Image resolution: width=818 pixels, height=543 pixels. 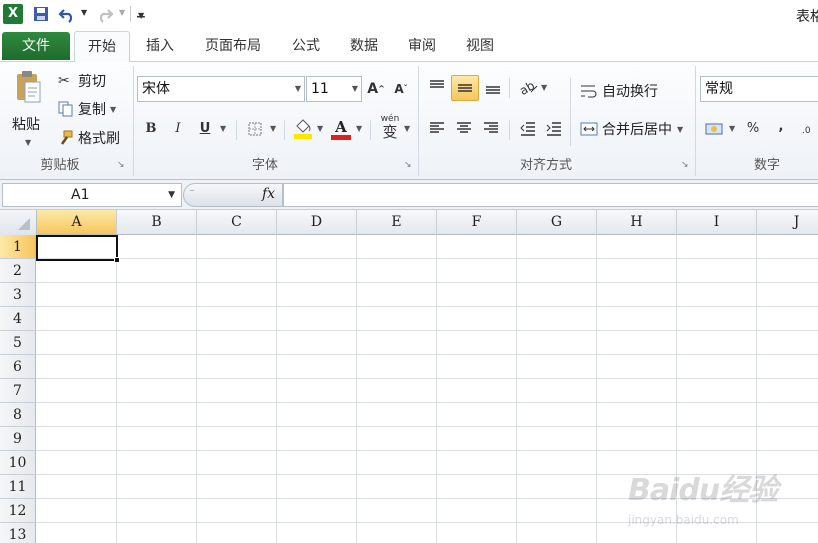 What do you see at coordinates (397, 222) in the screenshot?
I see `column-header-e: E` at bounding box center [397, 222].